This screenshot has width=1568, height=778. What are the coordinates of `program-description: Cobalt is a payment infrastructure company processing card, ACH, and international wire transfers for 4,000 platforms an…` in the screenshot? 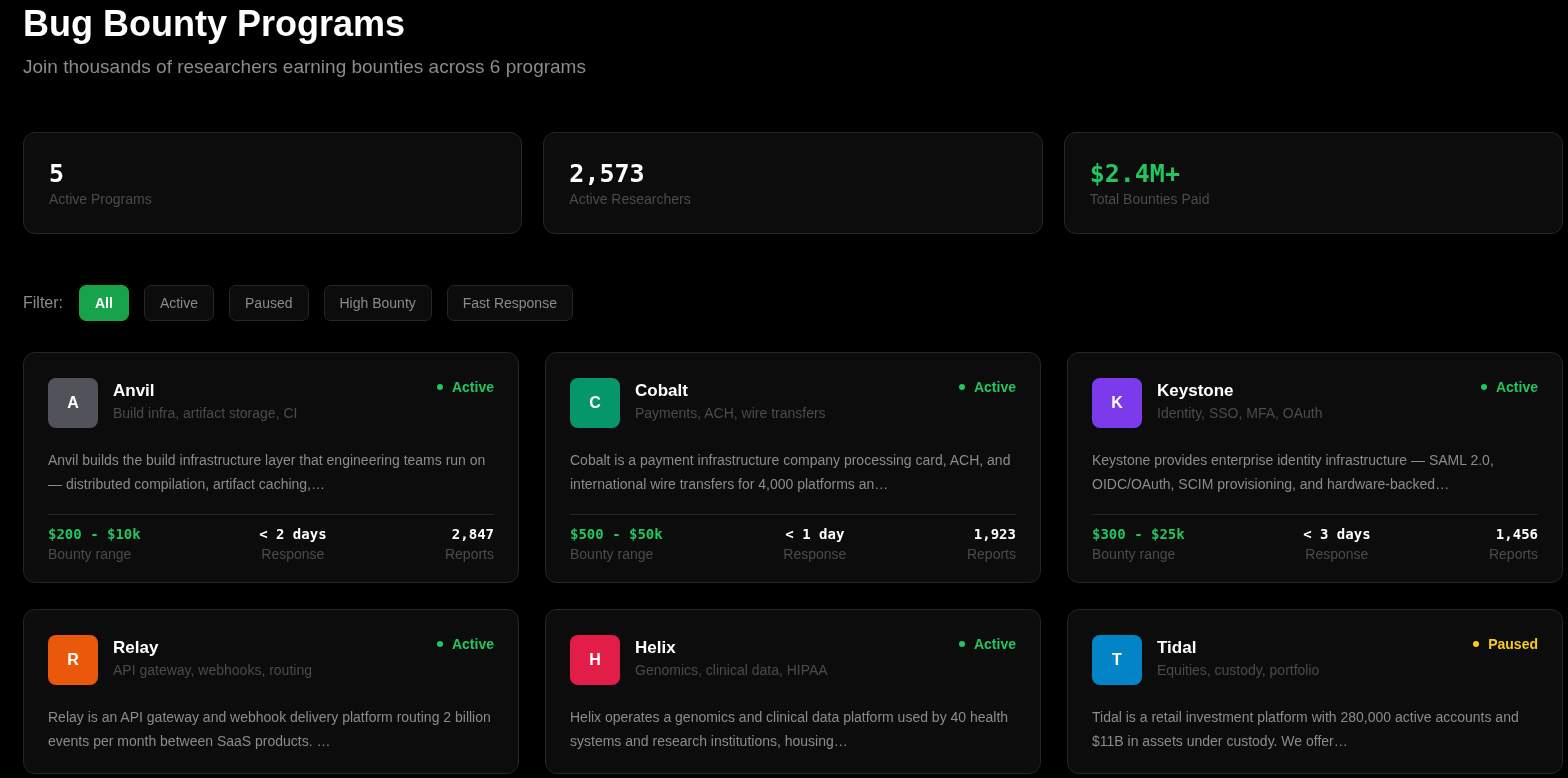 It's located at (791, 472).